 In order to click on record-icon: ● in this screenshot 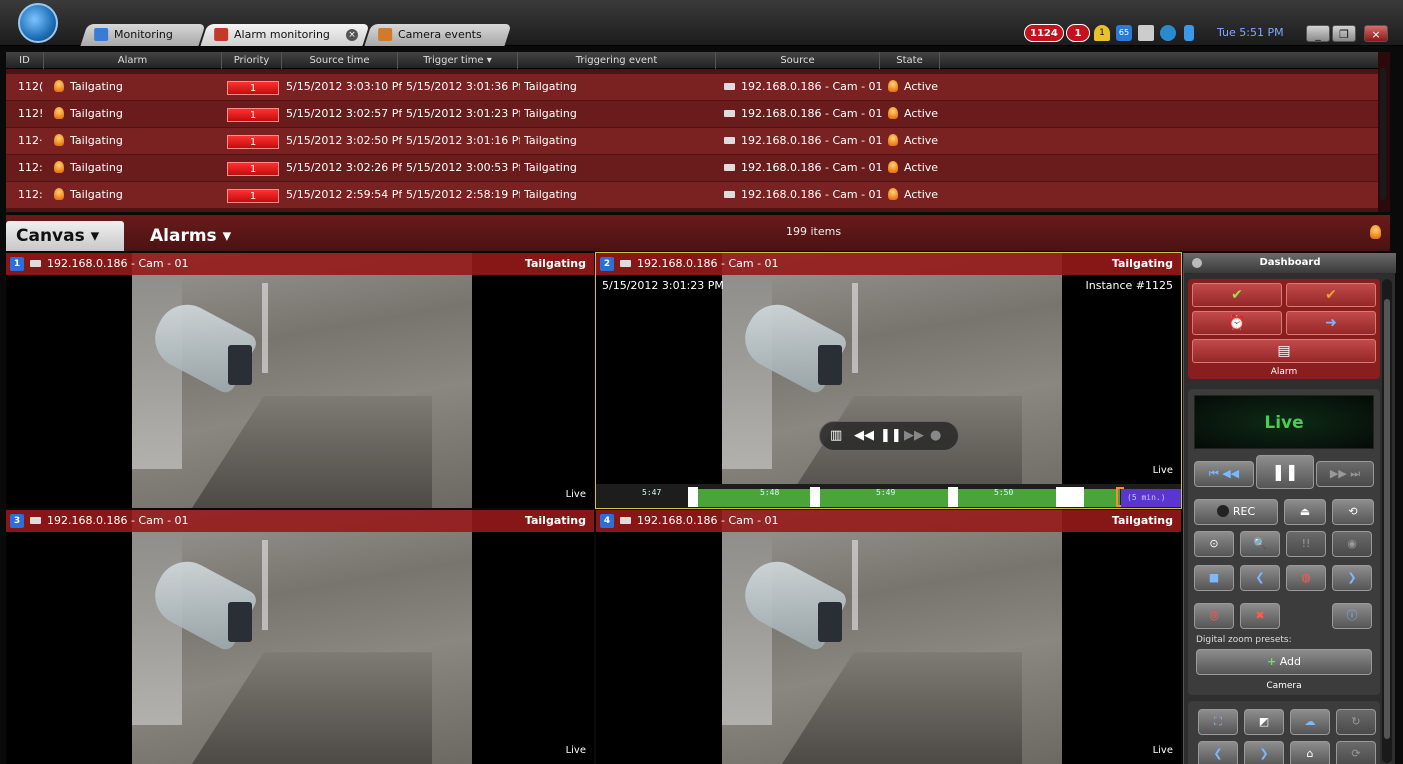, I will do `click(935, 435)`.